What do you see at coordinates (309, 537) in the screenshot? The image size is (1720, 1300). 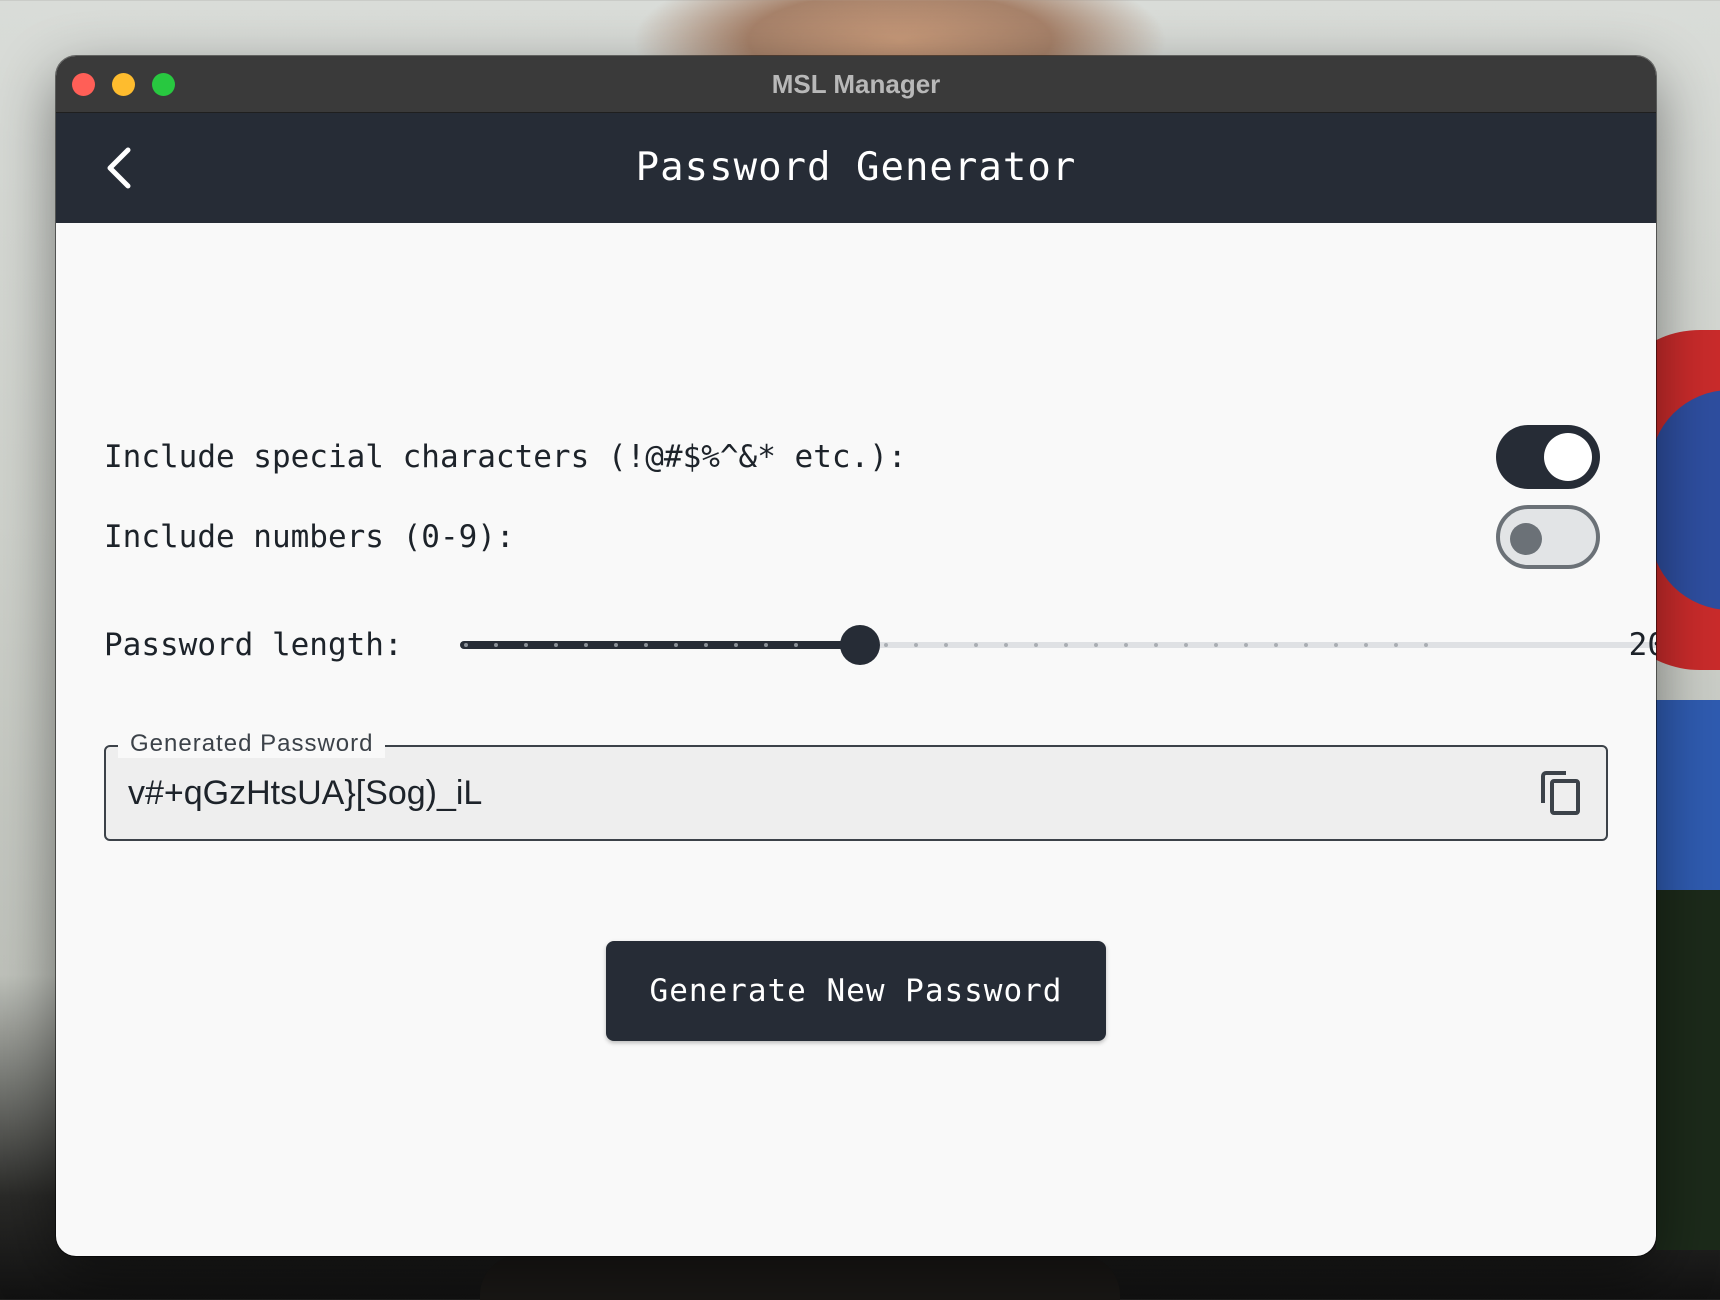 I see `numbers-label: Include numbers (0-9):` at bounding box center [309, 537].